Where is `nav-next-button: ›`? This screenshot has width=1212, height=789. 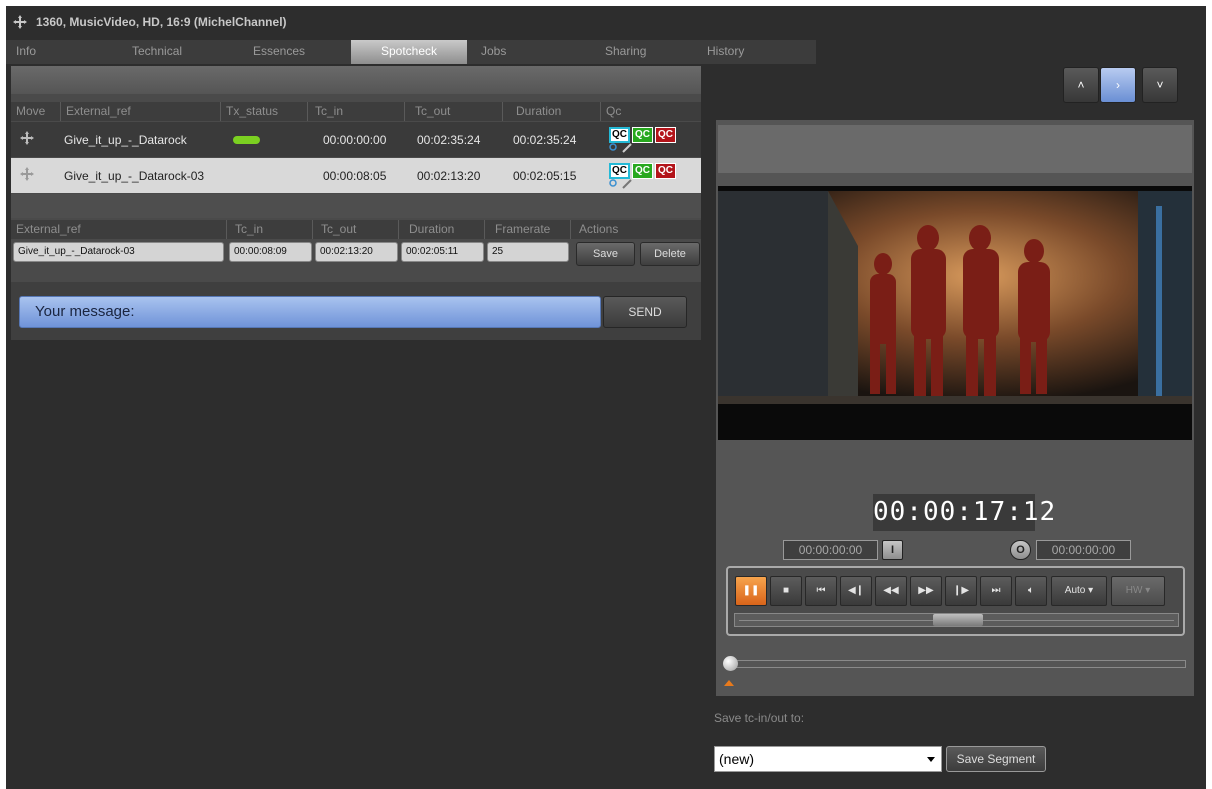 nav-next-button: › is located at coordinates (1118, 85).